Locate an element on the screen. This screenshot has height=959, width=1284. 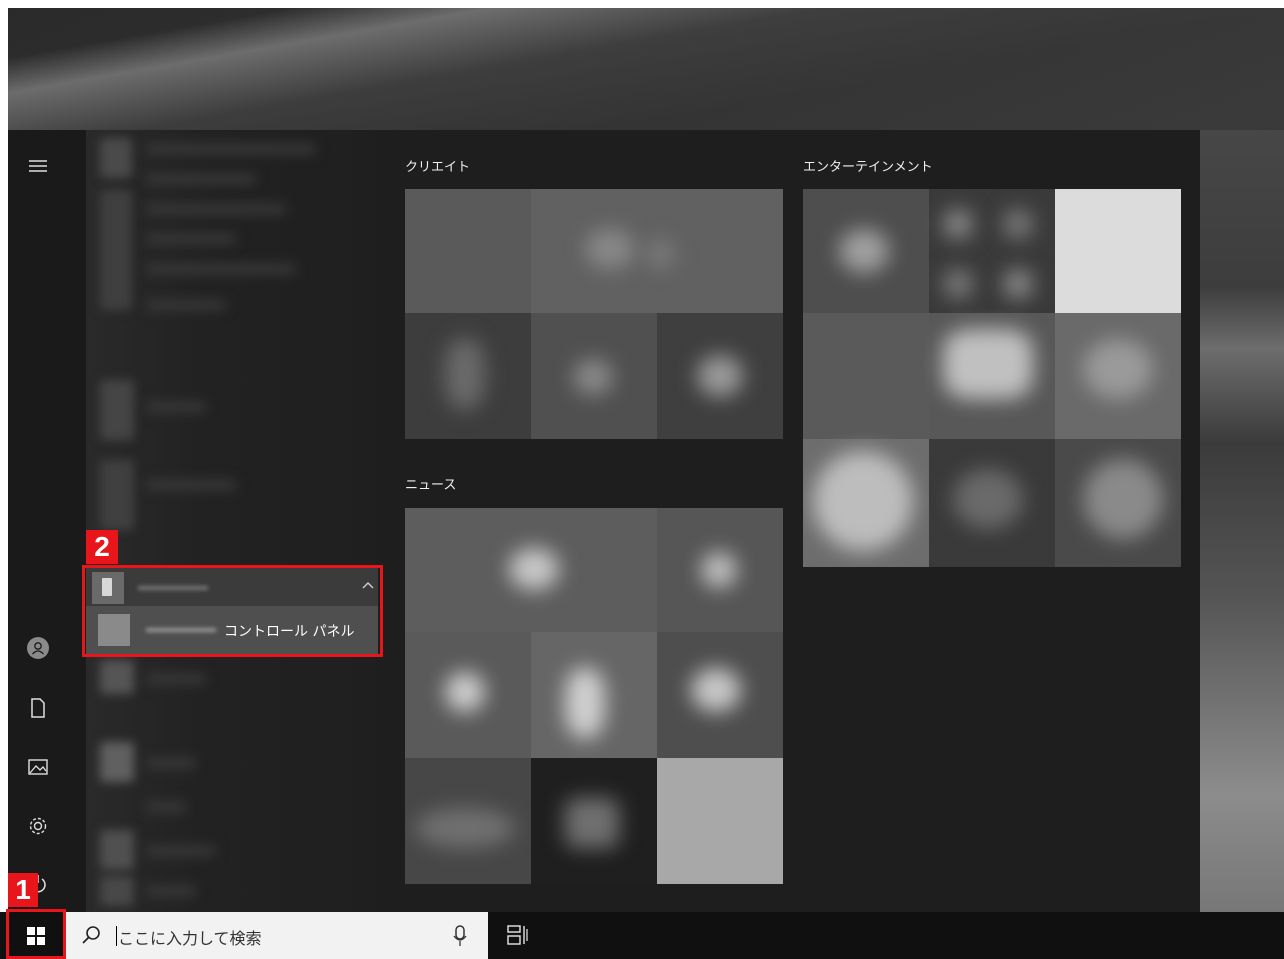
tile-group-news is located at coordinates (594, 696).